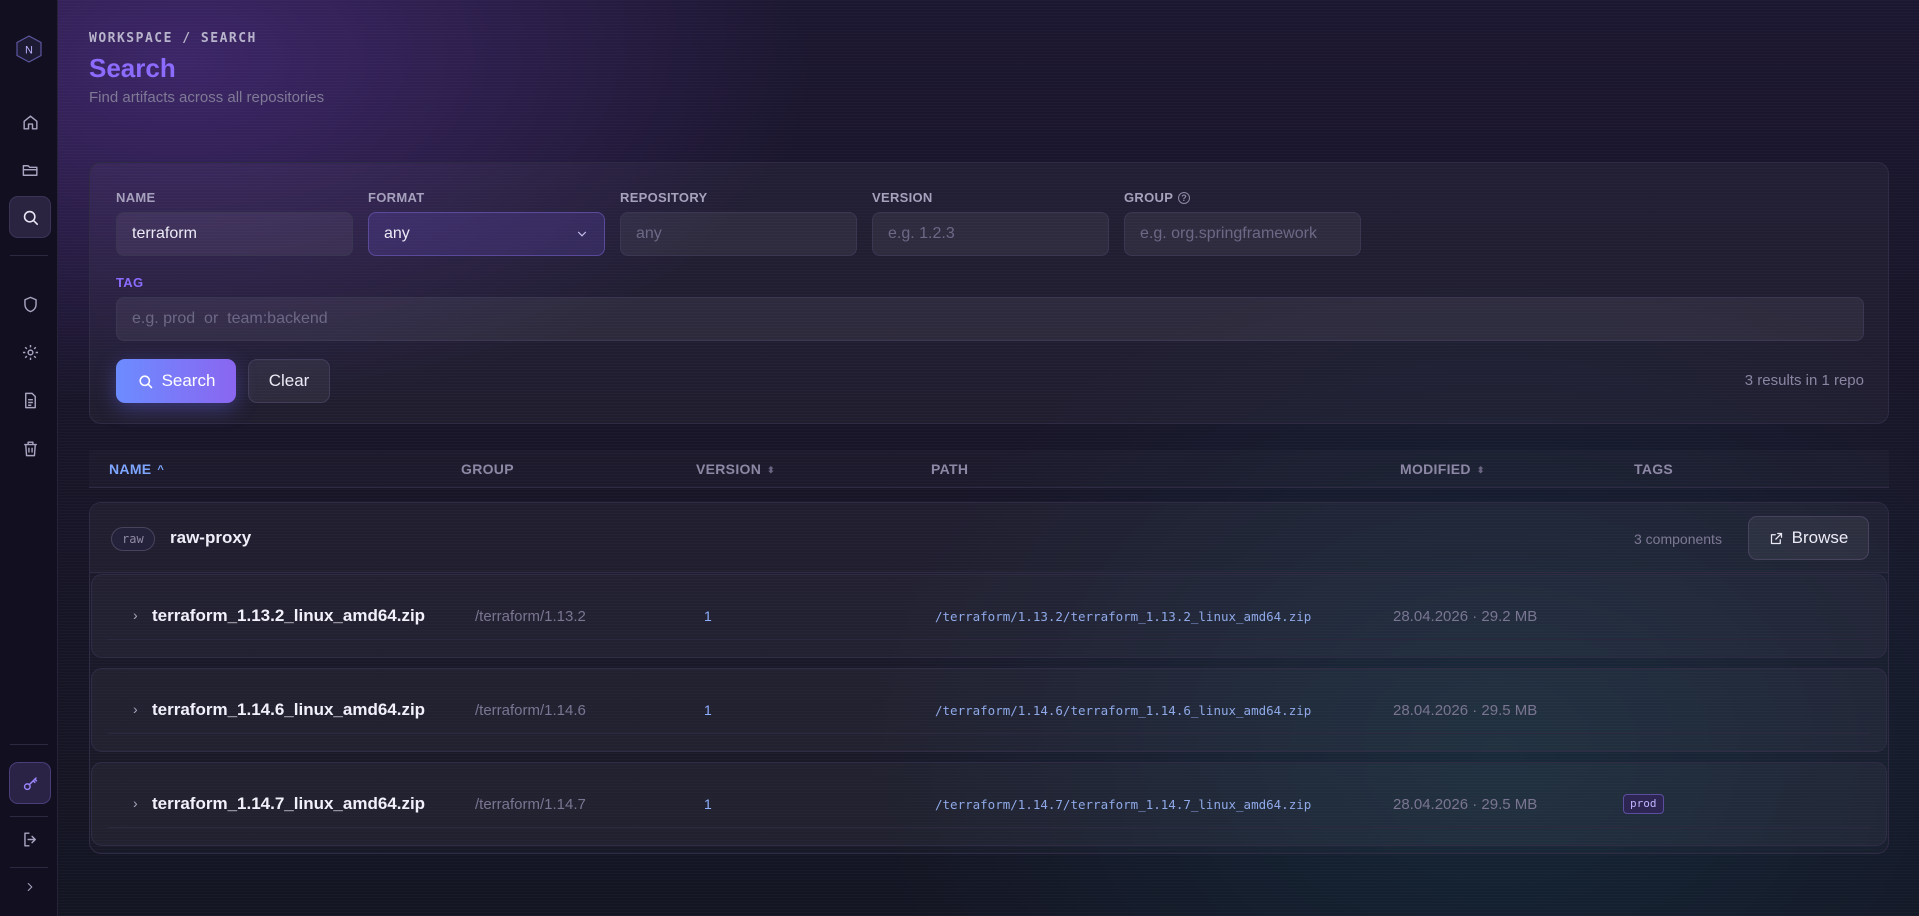  What do you see at coordinates (289, 803) in the screenshot?
I see `artifact-name: terraform_1.14.7_linux_amd64.zip` at bounding box center [289, 803].